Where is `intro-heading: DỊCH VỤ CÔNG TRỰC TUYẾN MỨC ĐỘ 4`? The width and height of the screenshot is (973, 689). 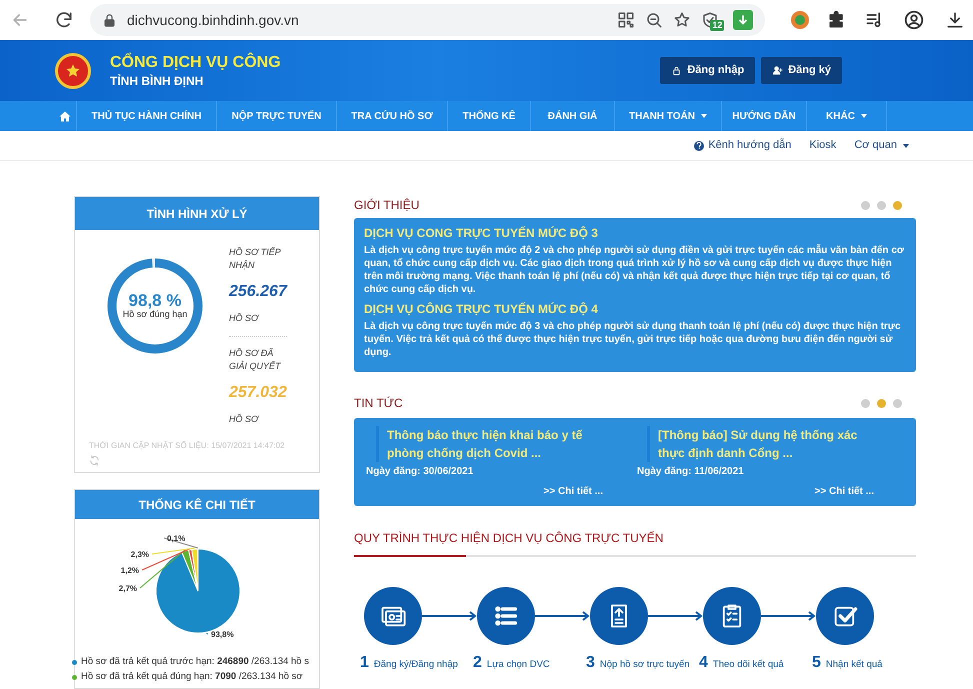
intro-heading: DỊCH VỤ CÔNG TRỰC TUYẾN MỨC ĐỘ 4 is located at coordinates (481, 309).